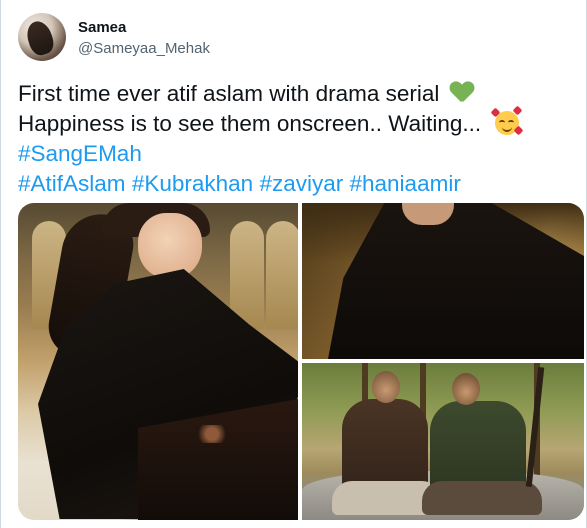  What do you see at coordinates (80, 153) in the screenshot?
I see `hashtag-sangemah: #SangEMah` at bounding box center [80, 153].